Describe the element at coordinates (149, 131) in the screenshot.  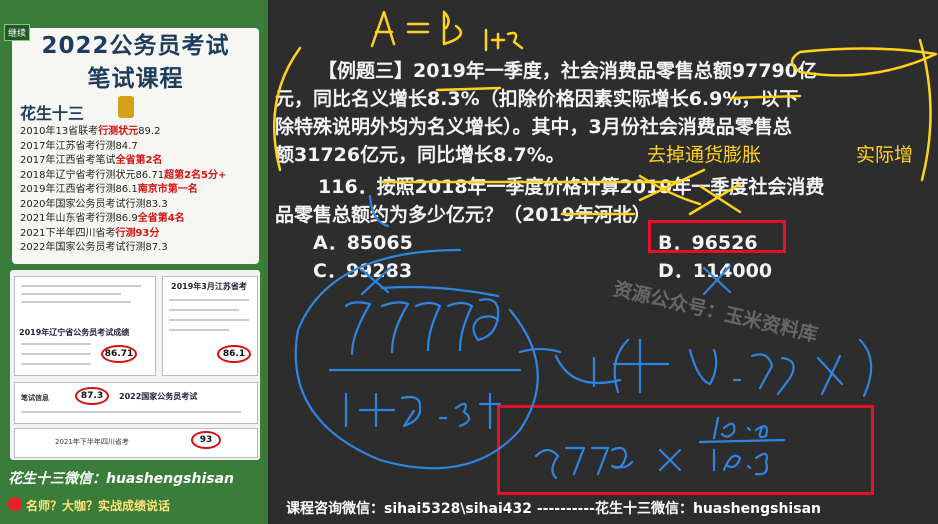
I see `achievement-score: 89.2` at that location.